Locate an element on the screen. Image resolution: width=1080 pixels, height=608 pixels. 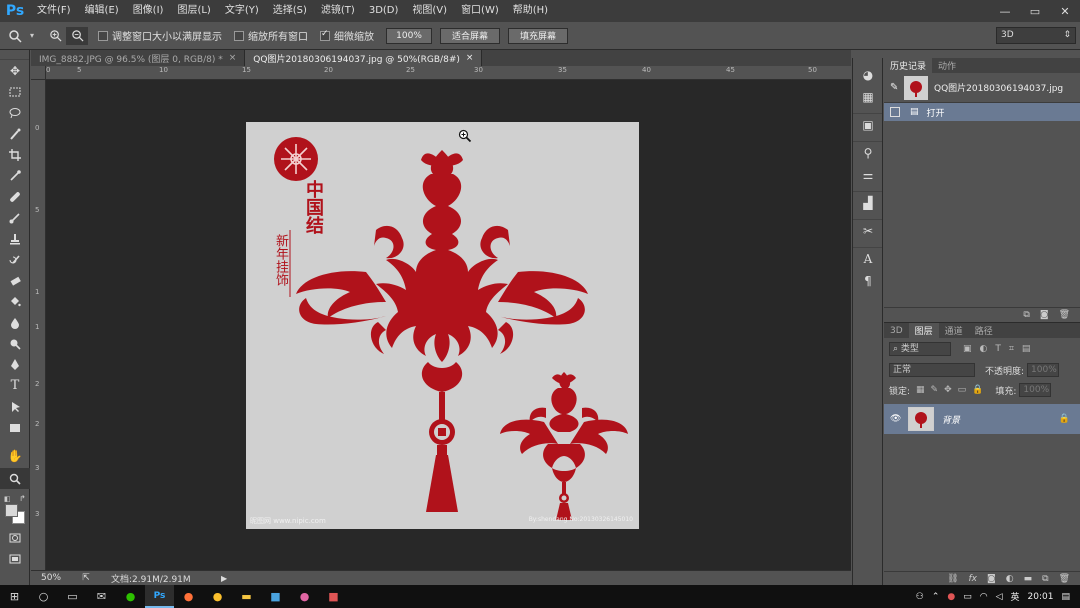
link-layers-icon: ⛓ is located at coordinates (952, 579).